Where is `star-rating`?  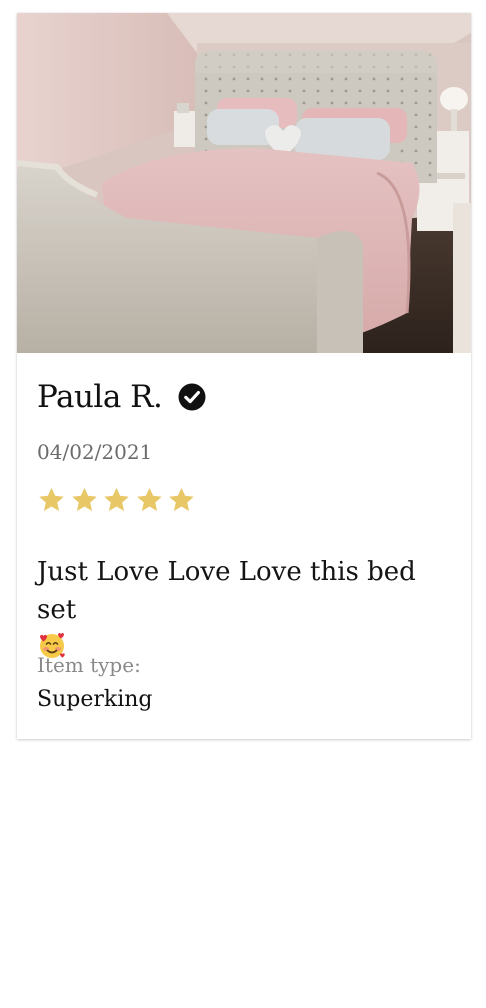
star-rating is located at coordinates (118, 501).